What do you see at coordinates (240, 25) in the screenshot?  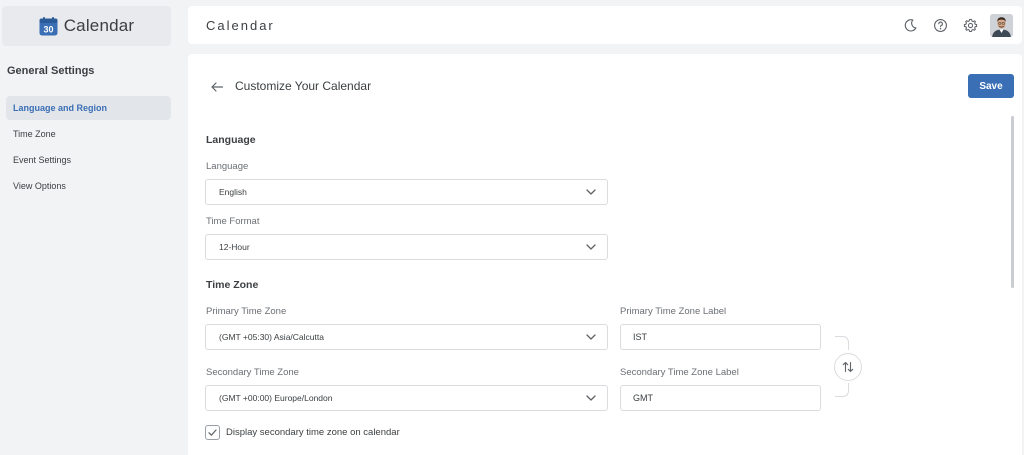 I see `header-title: Calendar` at bounding box center [240, 25].